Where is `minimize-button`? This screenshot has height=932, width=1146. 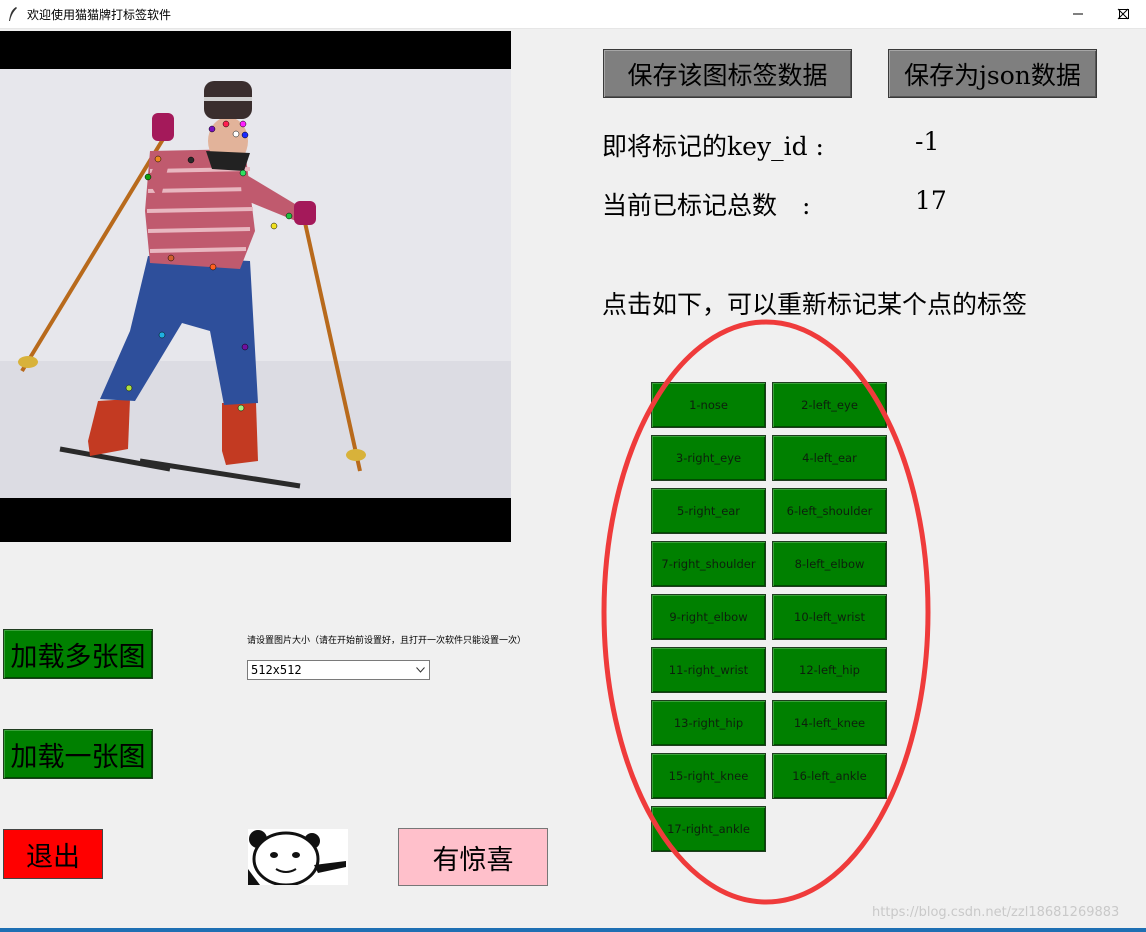 minimize-button is located at coordinates (1078, 14).